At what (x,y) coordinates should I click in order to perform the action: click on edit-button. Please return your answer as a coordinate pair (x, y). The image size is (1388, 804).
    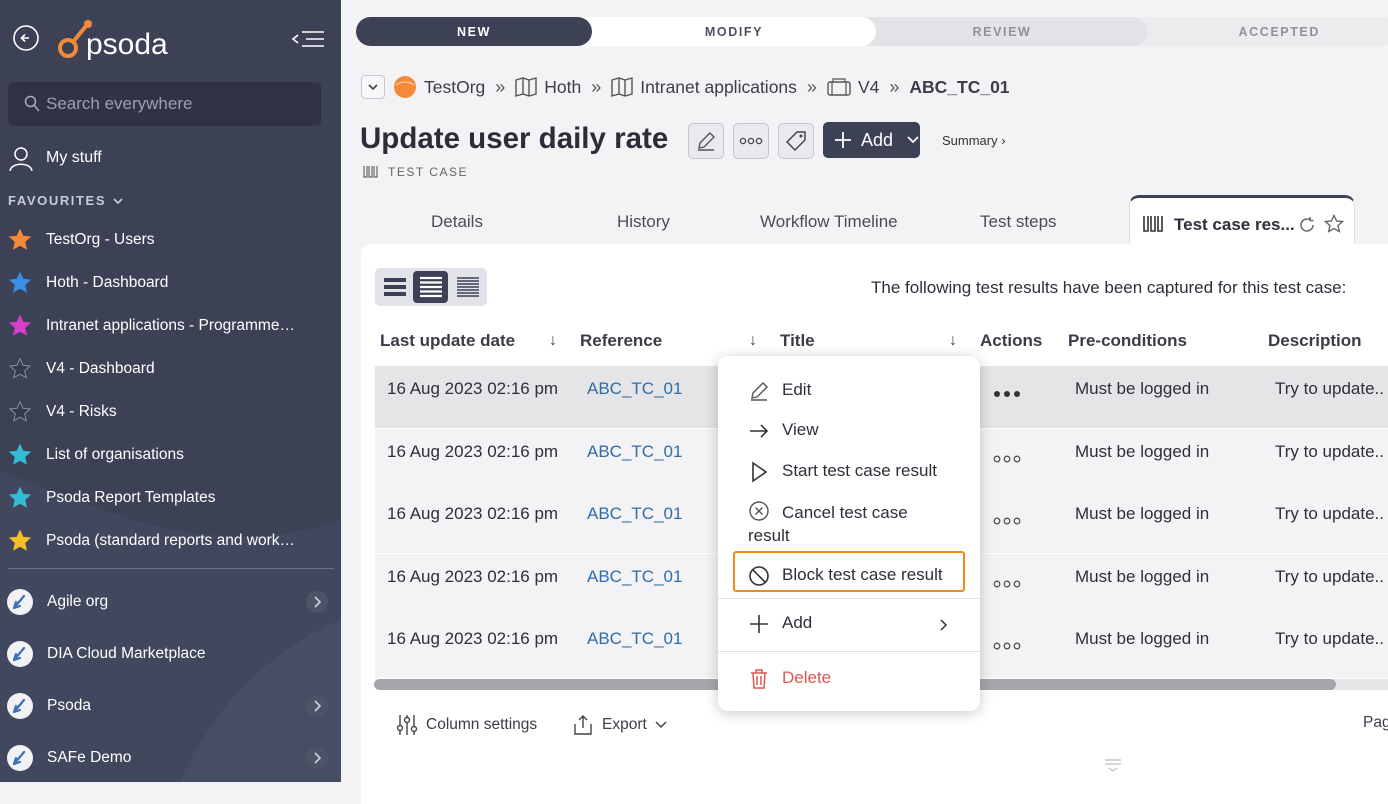
    Looking at the image, I should click on (706, 141).